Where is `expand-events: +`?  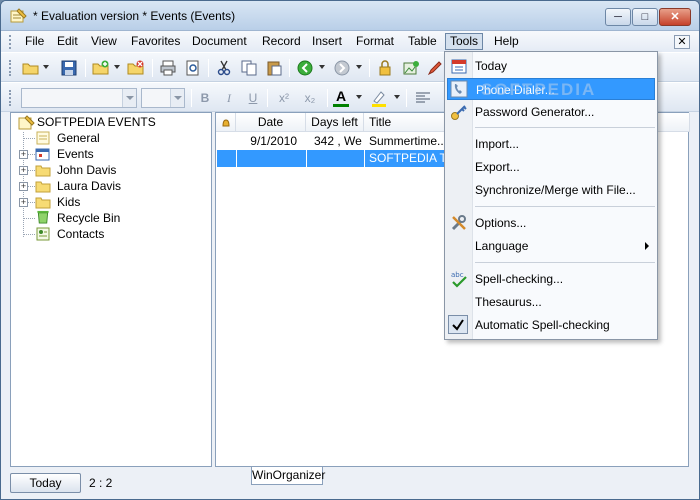
expand-events: + is located at coordinates (23, 154).